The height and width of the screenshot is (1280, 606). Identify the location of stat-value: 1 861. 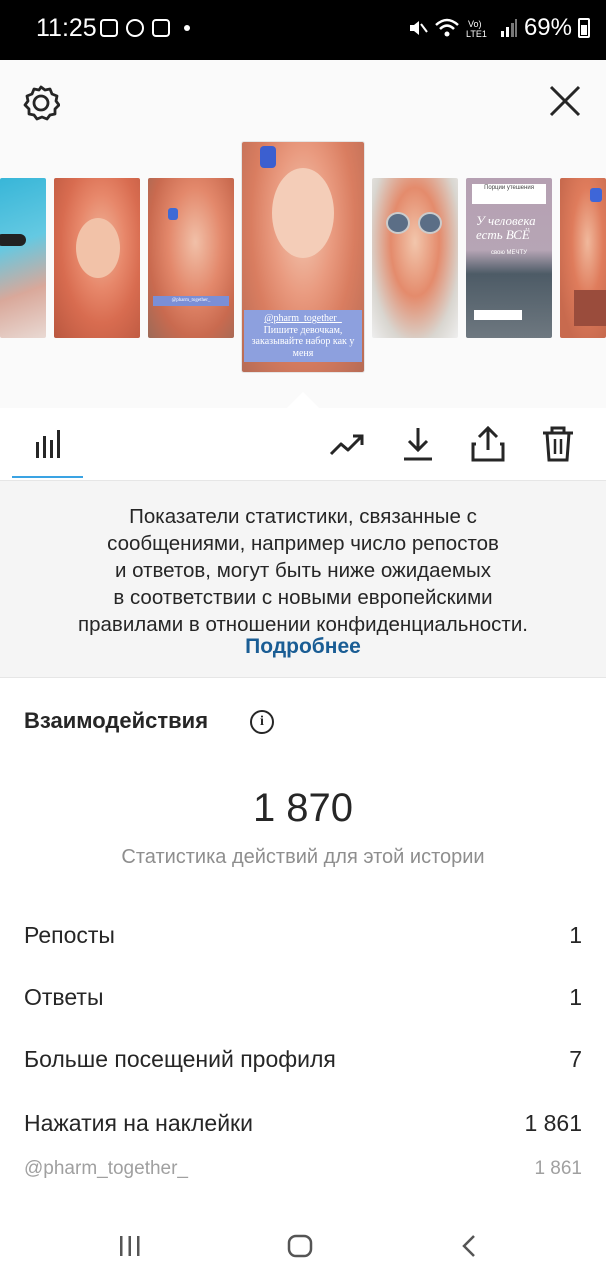
(553, 1123).